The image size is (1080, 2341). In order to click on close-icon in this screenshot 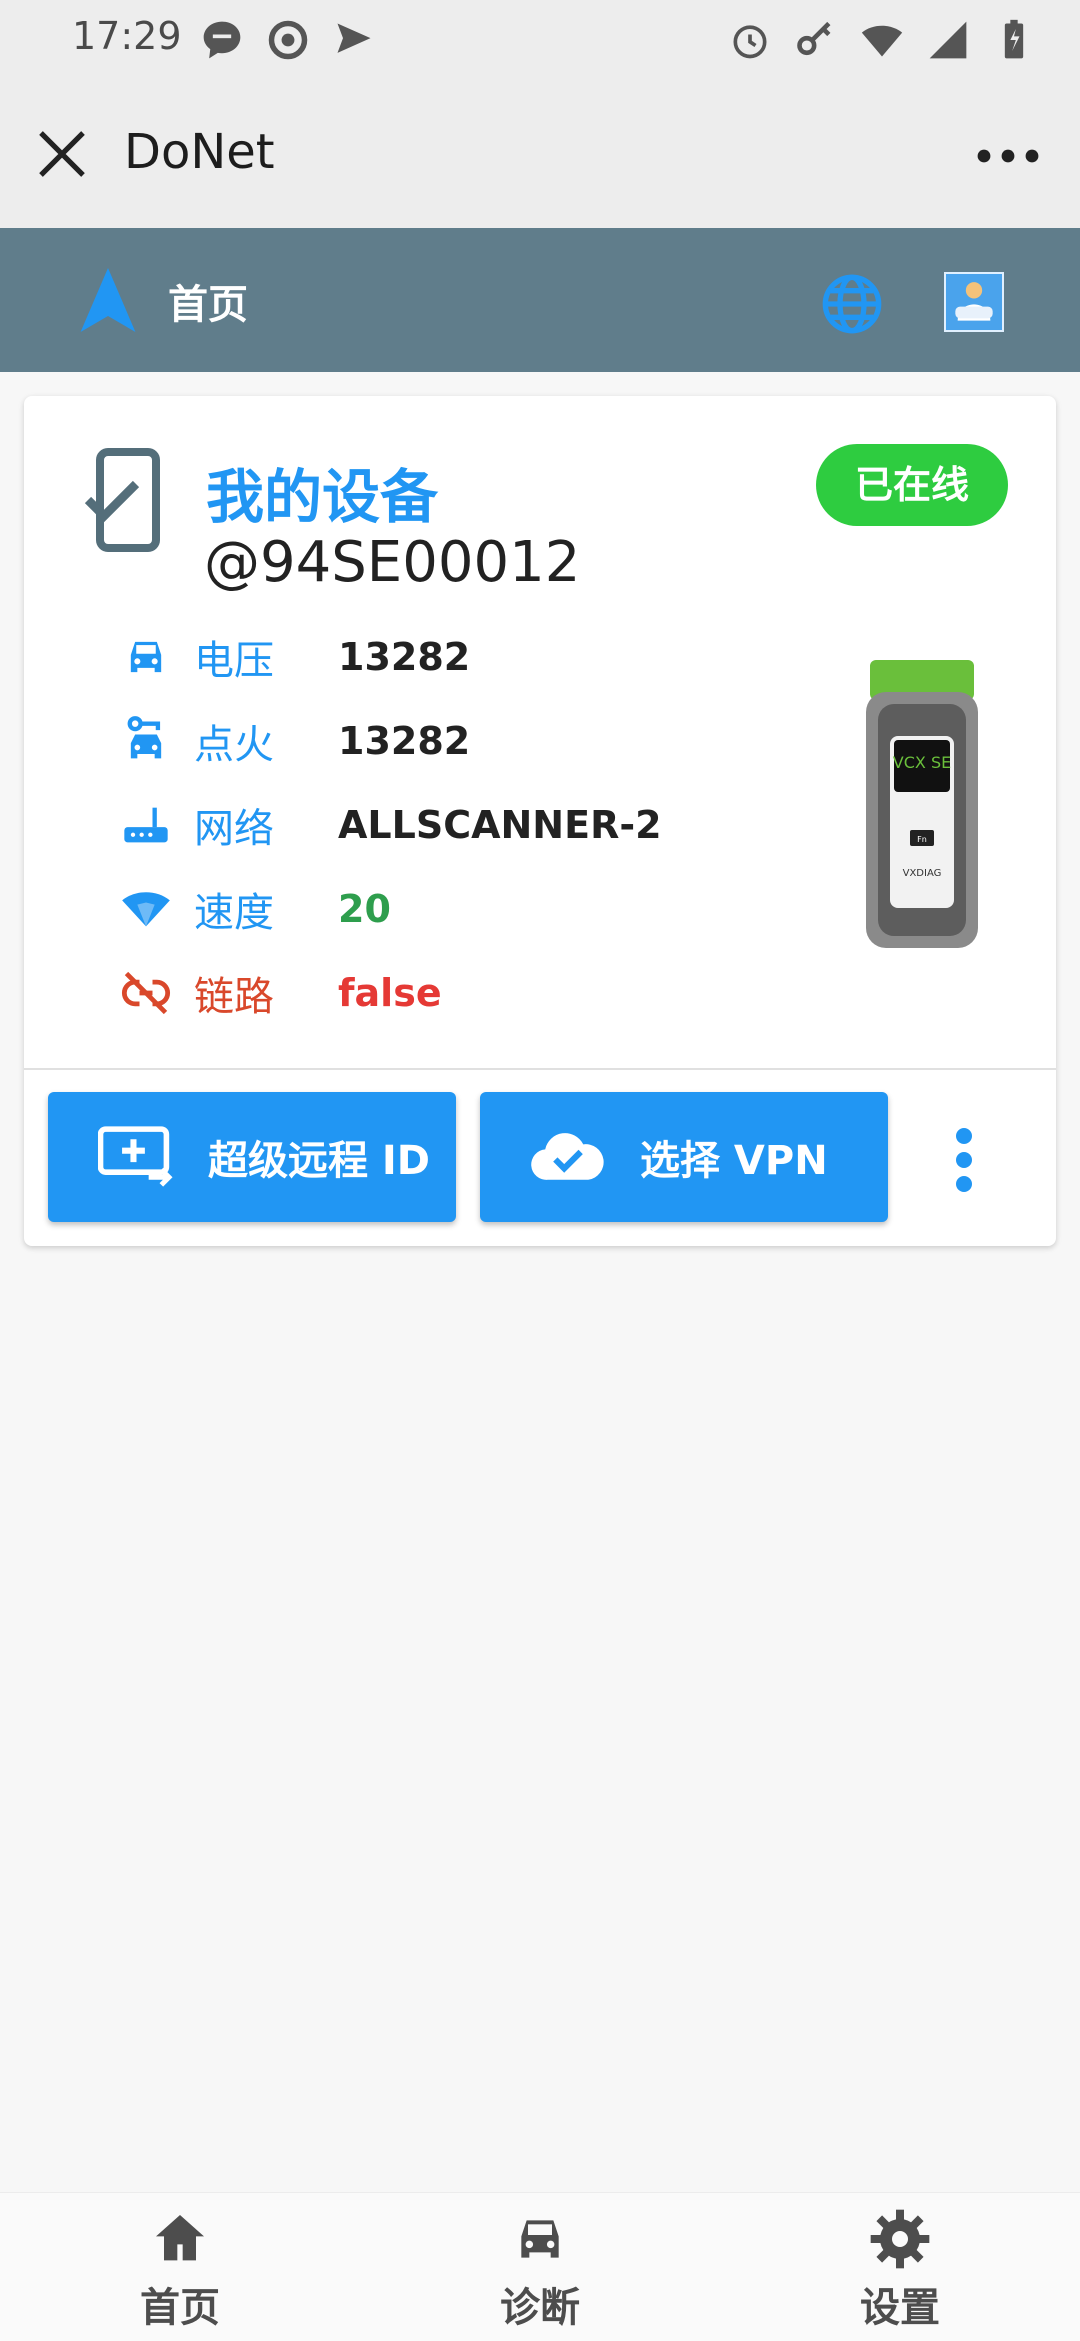, I will do `click(62, 154)`.